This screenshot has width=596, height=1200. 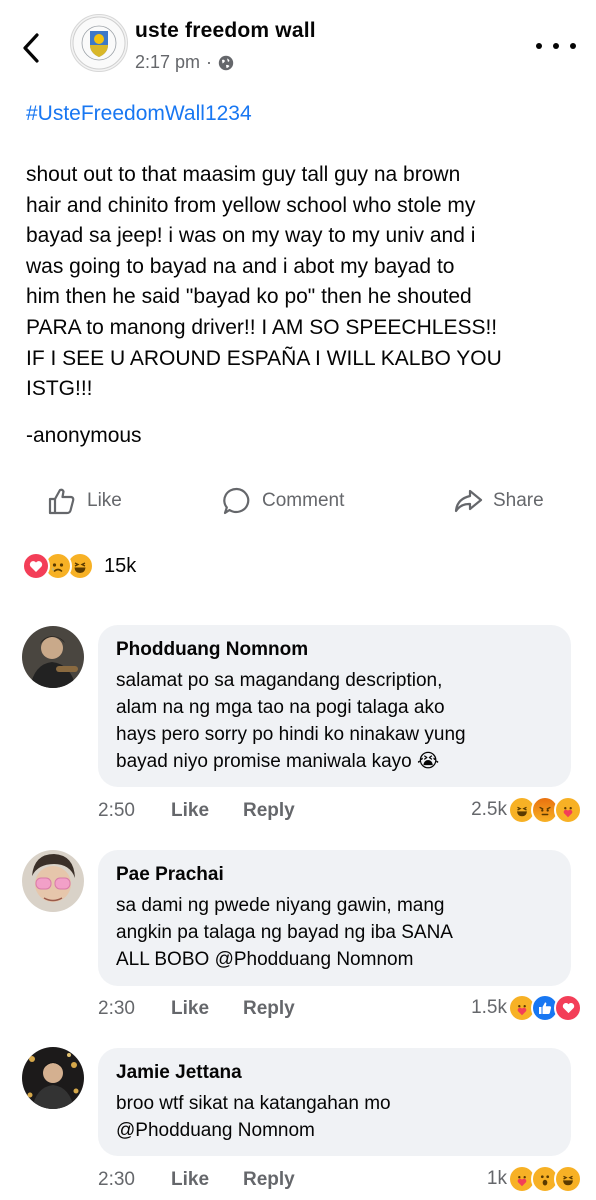 I want to click on comment-reaction-count: 1k, so click(x=496, y=1178).